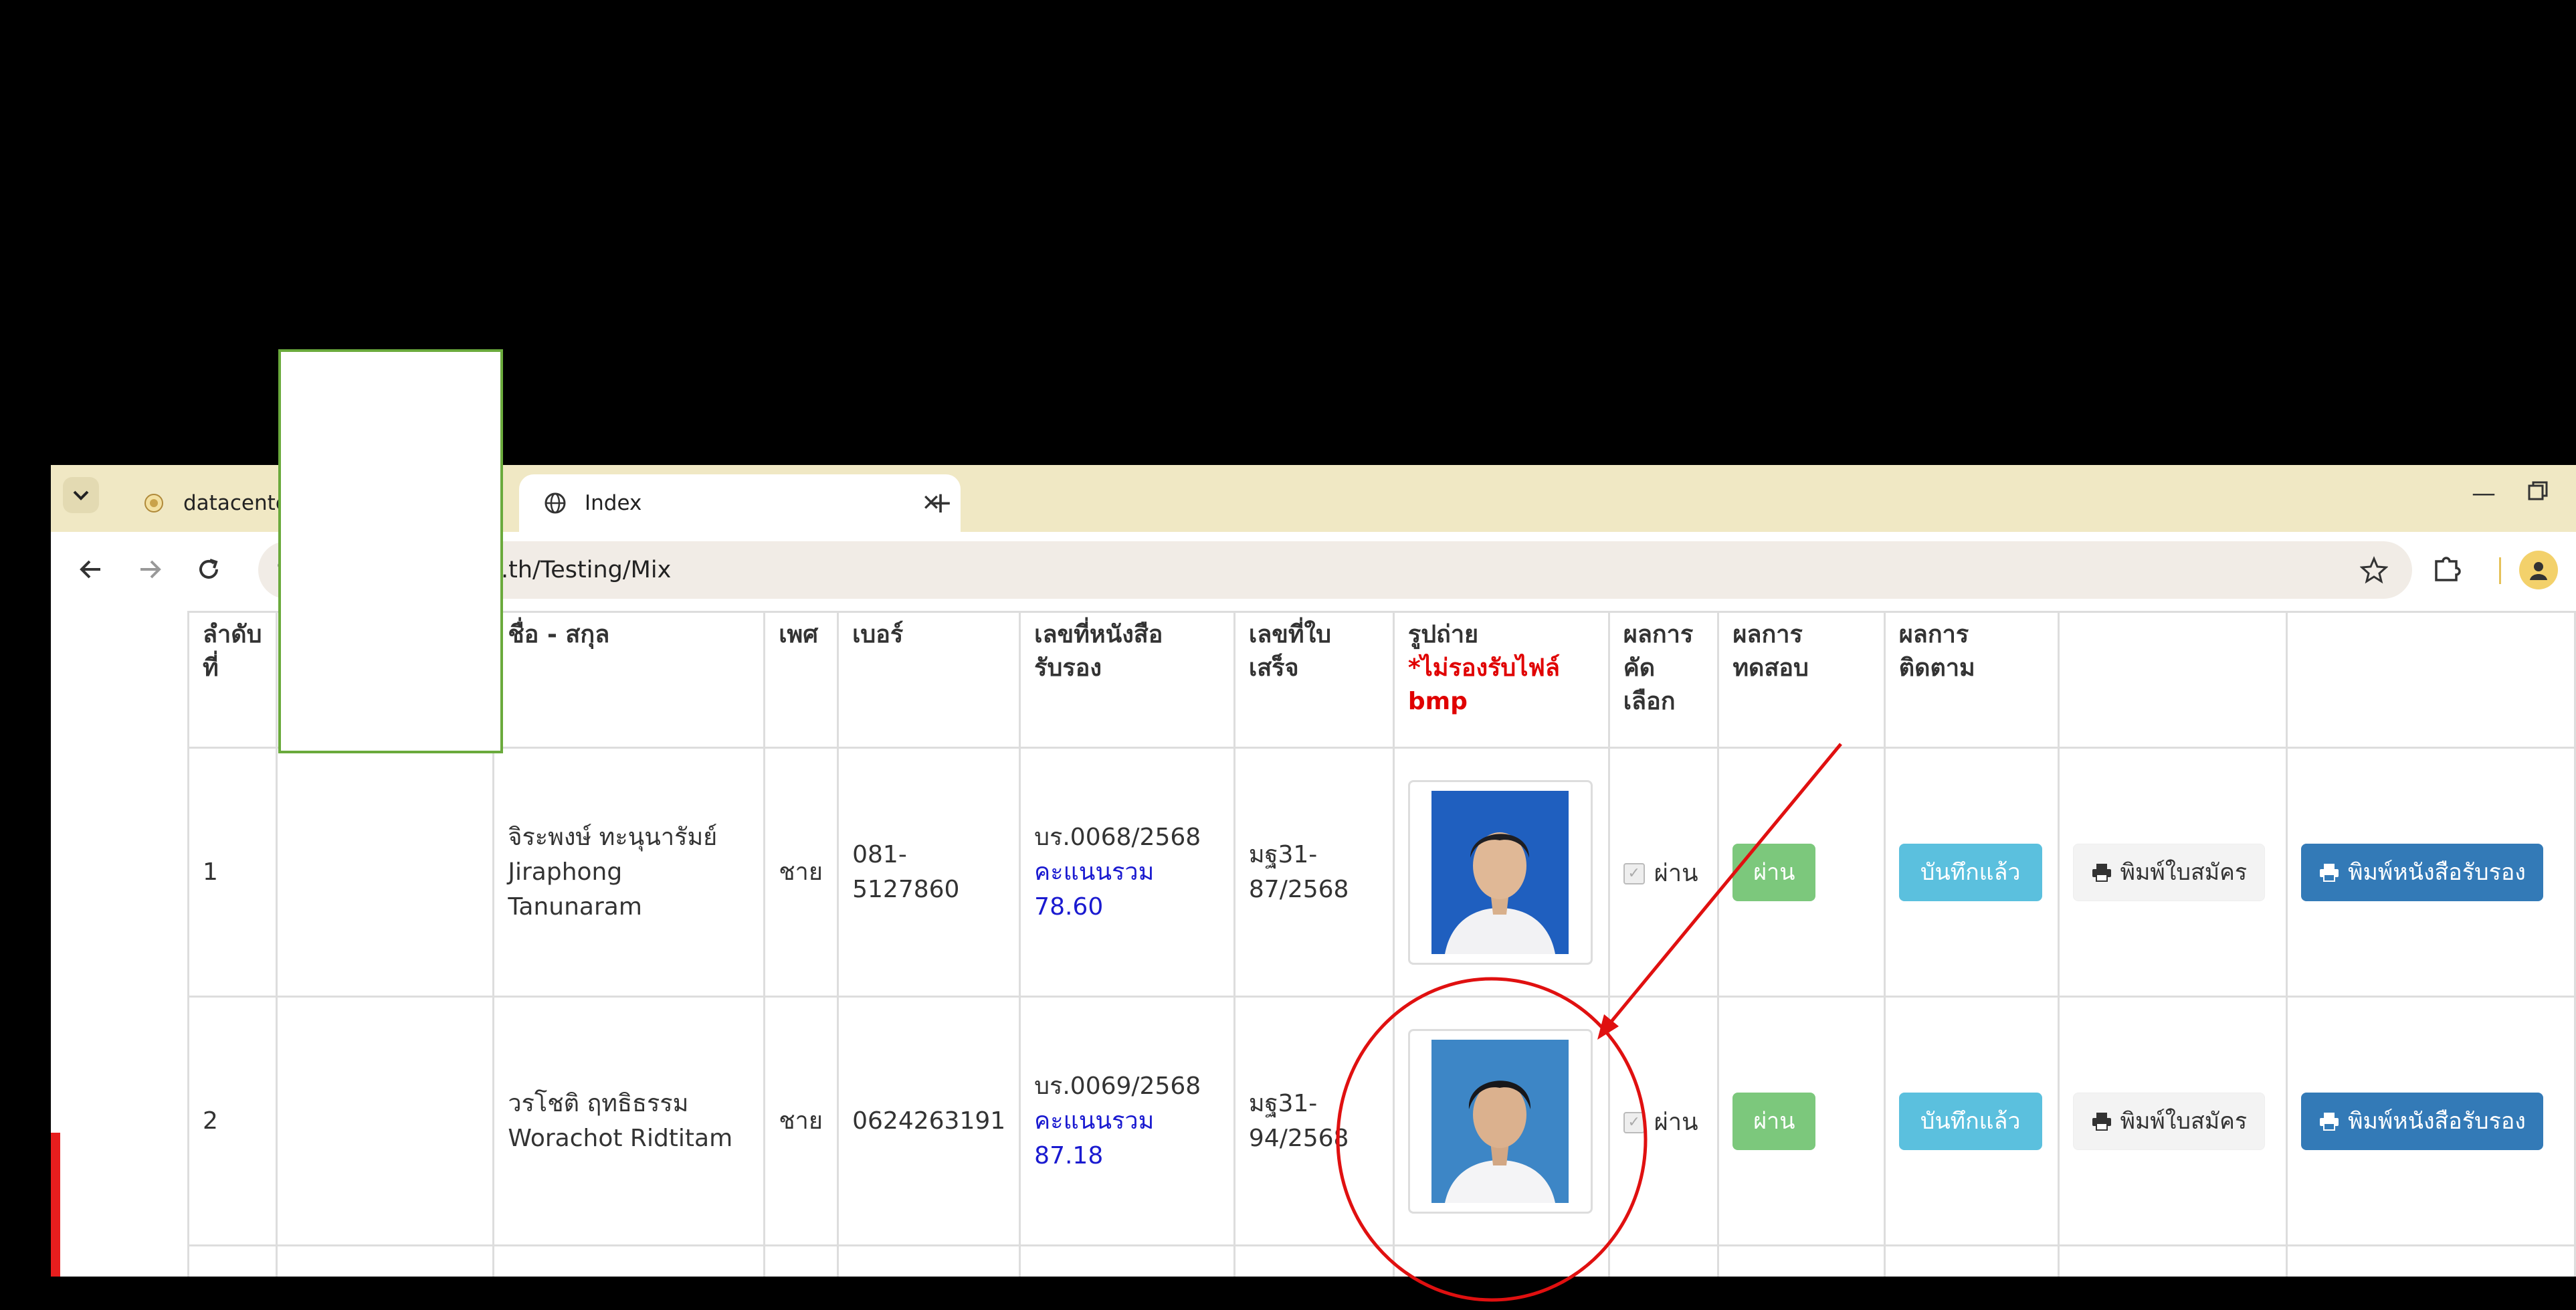 The height and width of the screenshot is (1310, 2576). I want to click on annotation-arrow, so click(1723, 887).